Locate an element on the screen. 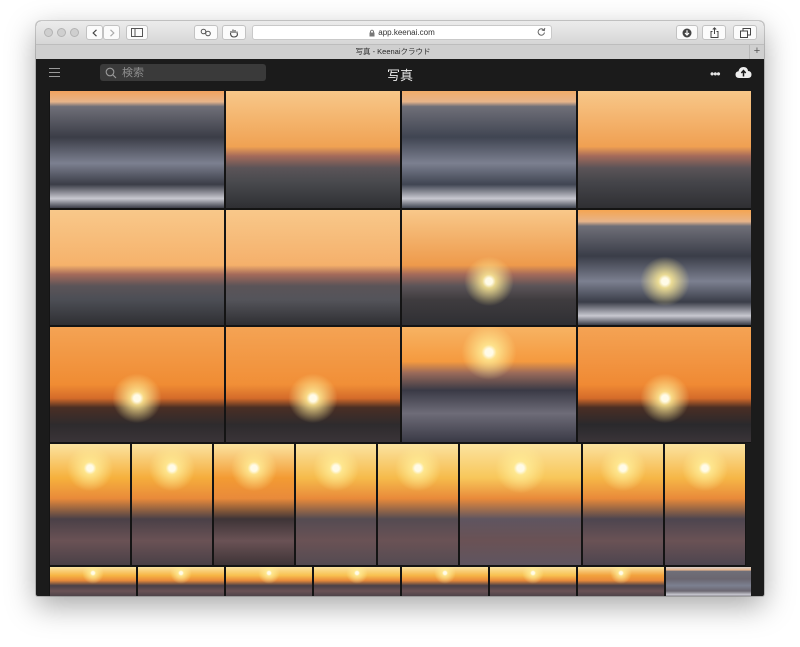 The image size is (800, 647). tab-active: 写真 - Keenaiクラウド is located at coordinates (393, 51).